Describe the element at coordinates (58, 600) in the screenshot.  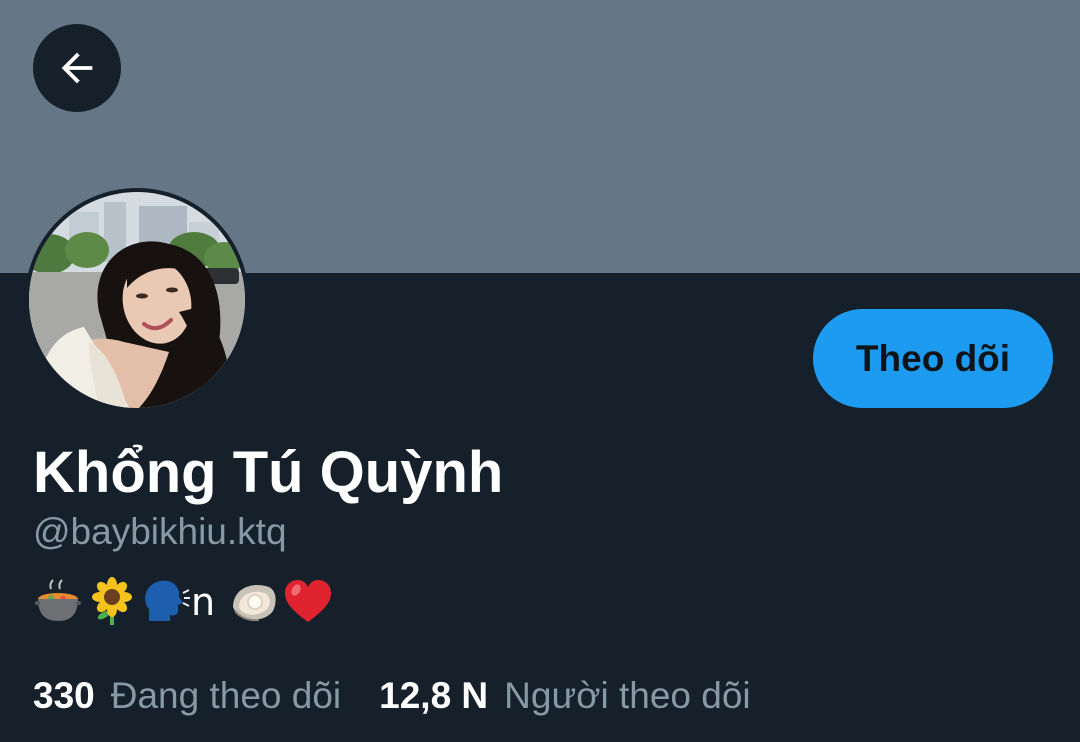
I see `stew-pot-emoji` at that location.